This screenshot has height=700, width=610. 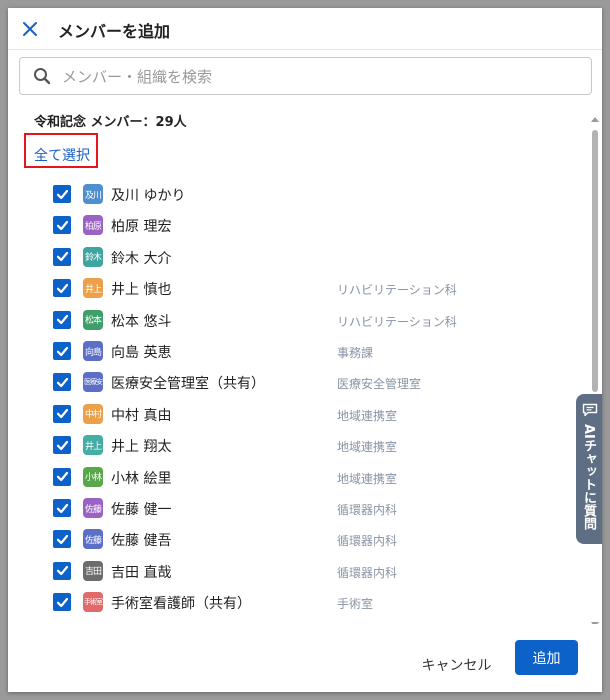 I want to click on member-name: 医療安全管理室（共有）, so click(x=188, y=384).